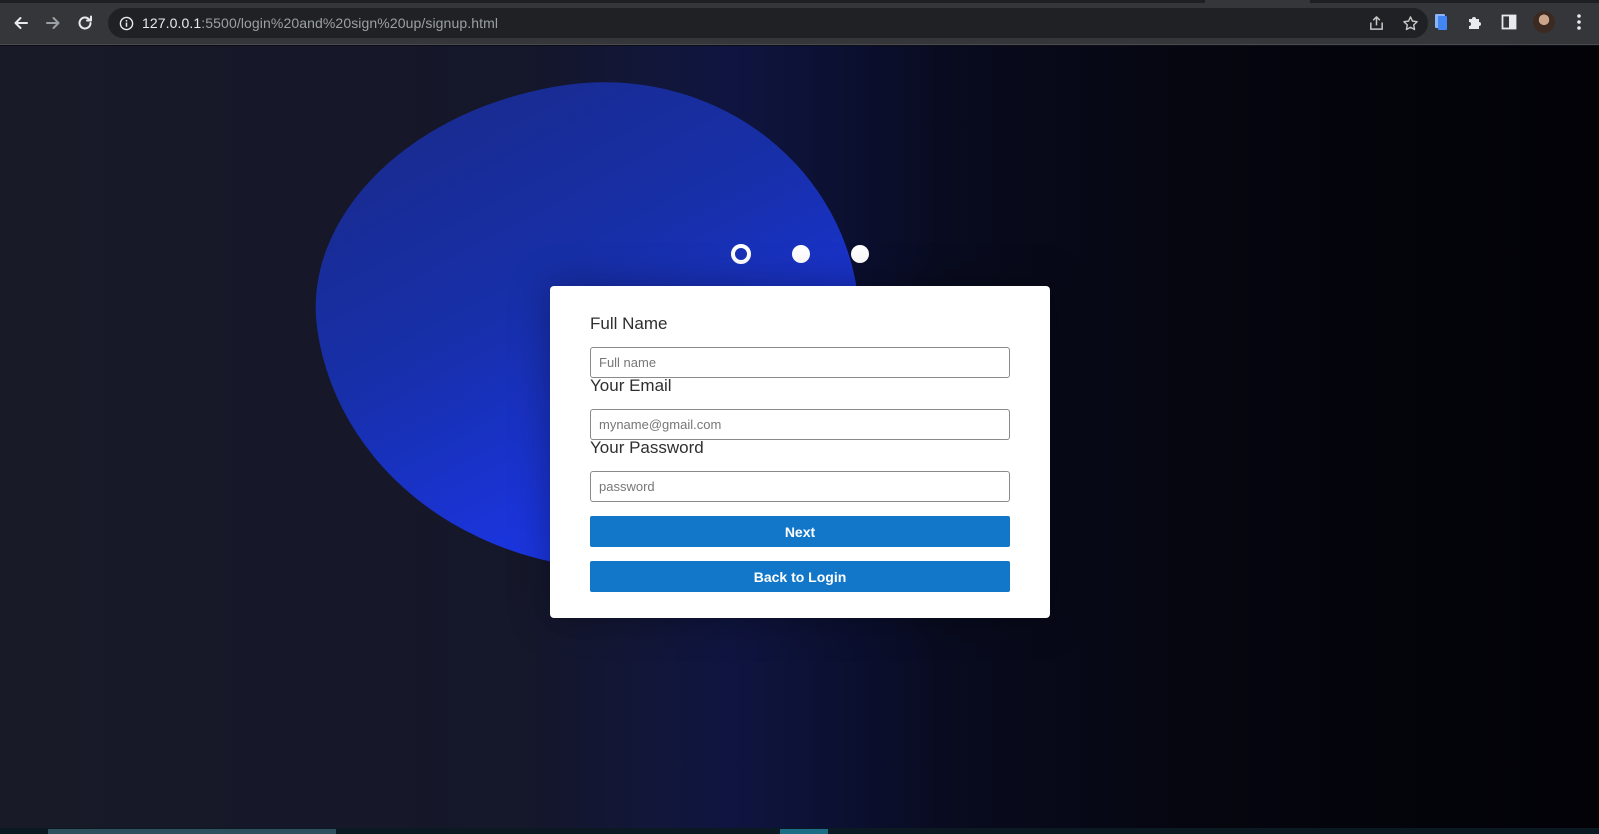  Describe the element at coordinates (1376, 23) in the screenshot. I see `share-icon` at that location.